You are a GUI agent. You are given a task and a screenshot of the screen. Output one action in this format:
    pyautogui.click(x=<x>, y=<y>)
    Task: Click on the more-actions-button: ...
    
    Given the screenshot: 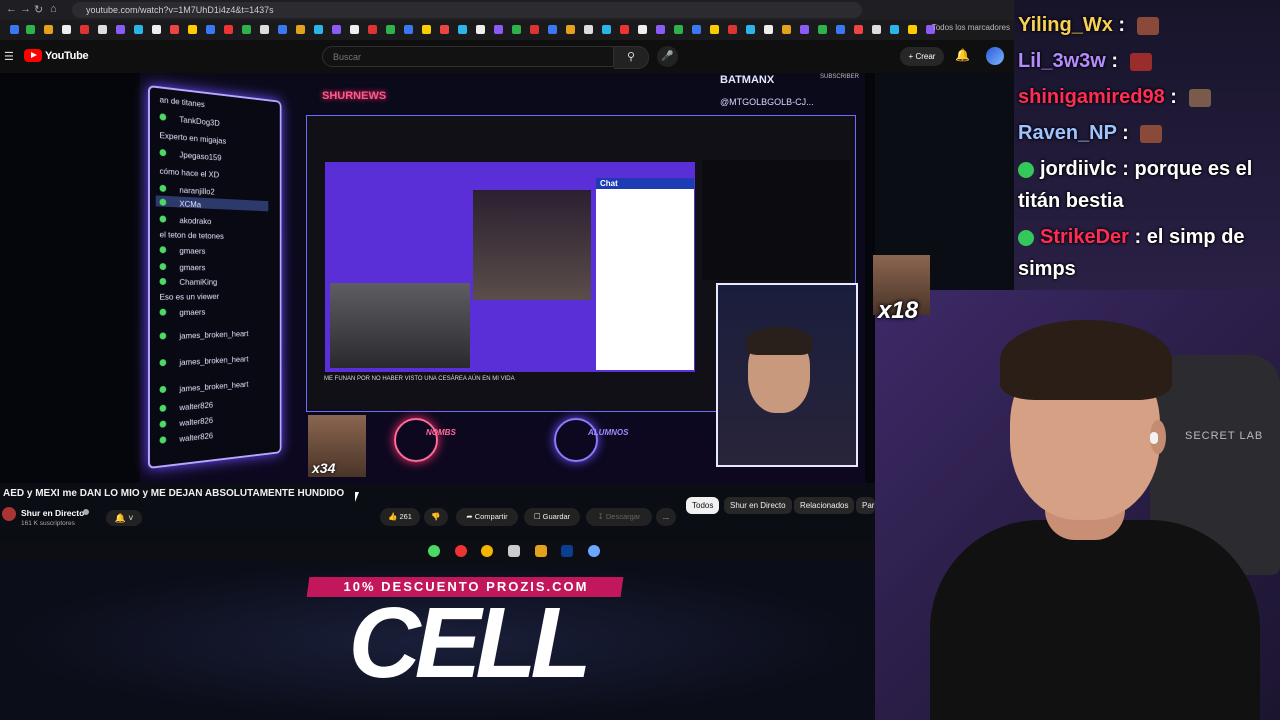 What is the action you would take?
    pyautogui.click(x=666, y=517)
    